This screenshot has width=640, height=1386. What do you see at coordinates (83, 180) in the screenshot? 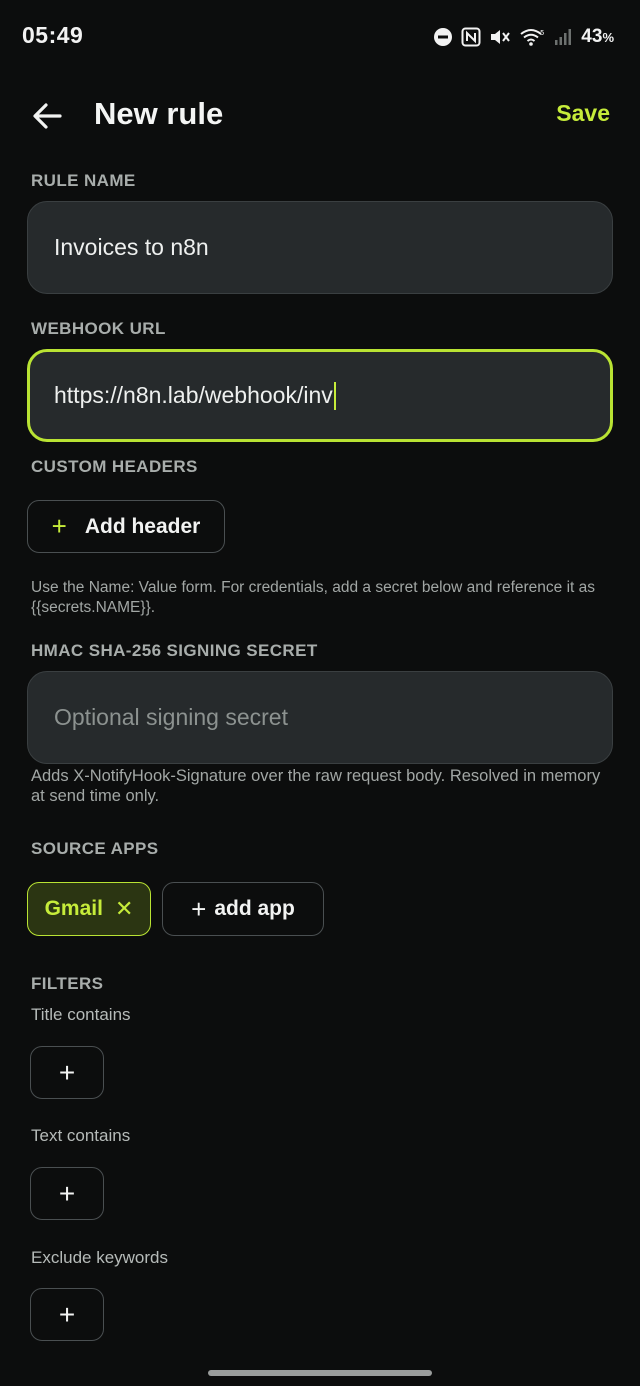
I see `rule-name-label: RULE NAME` at bounding box center [83, 180].